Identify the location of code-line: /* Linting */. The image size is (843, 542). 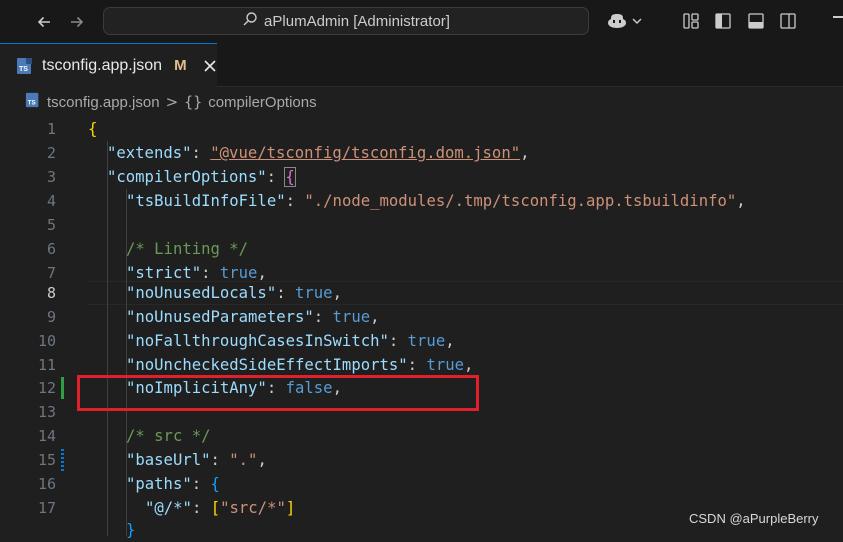
(187, 249).